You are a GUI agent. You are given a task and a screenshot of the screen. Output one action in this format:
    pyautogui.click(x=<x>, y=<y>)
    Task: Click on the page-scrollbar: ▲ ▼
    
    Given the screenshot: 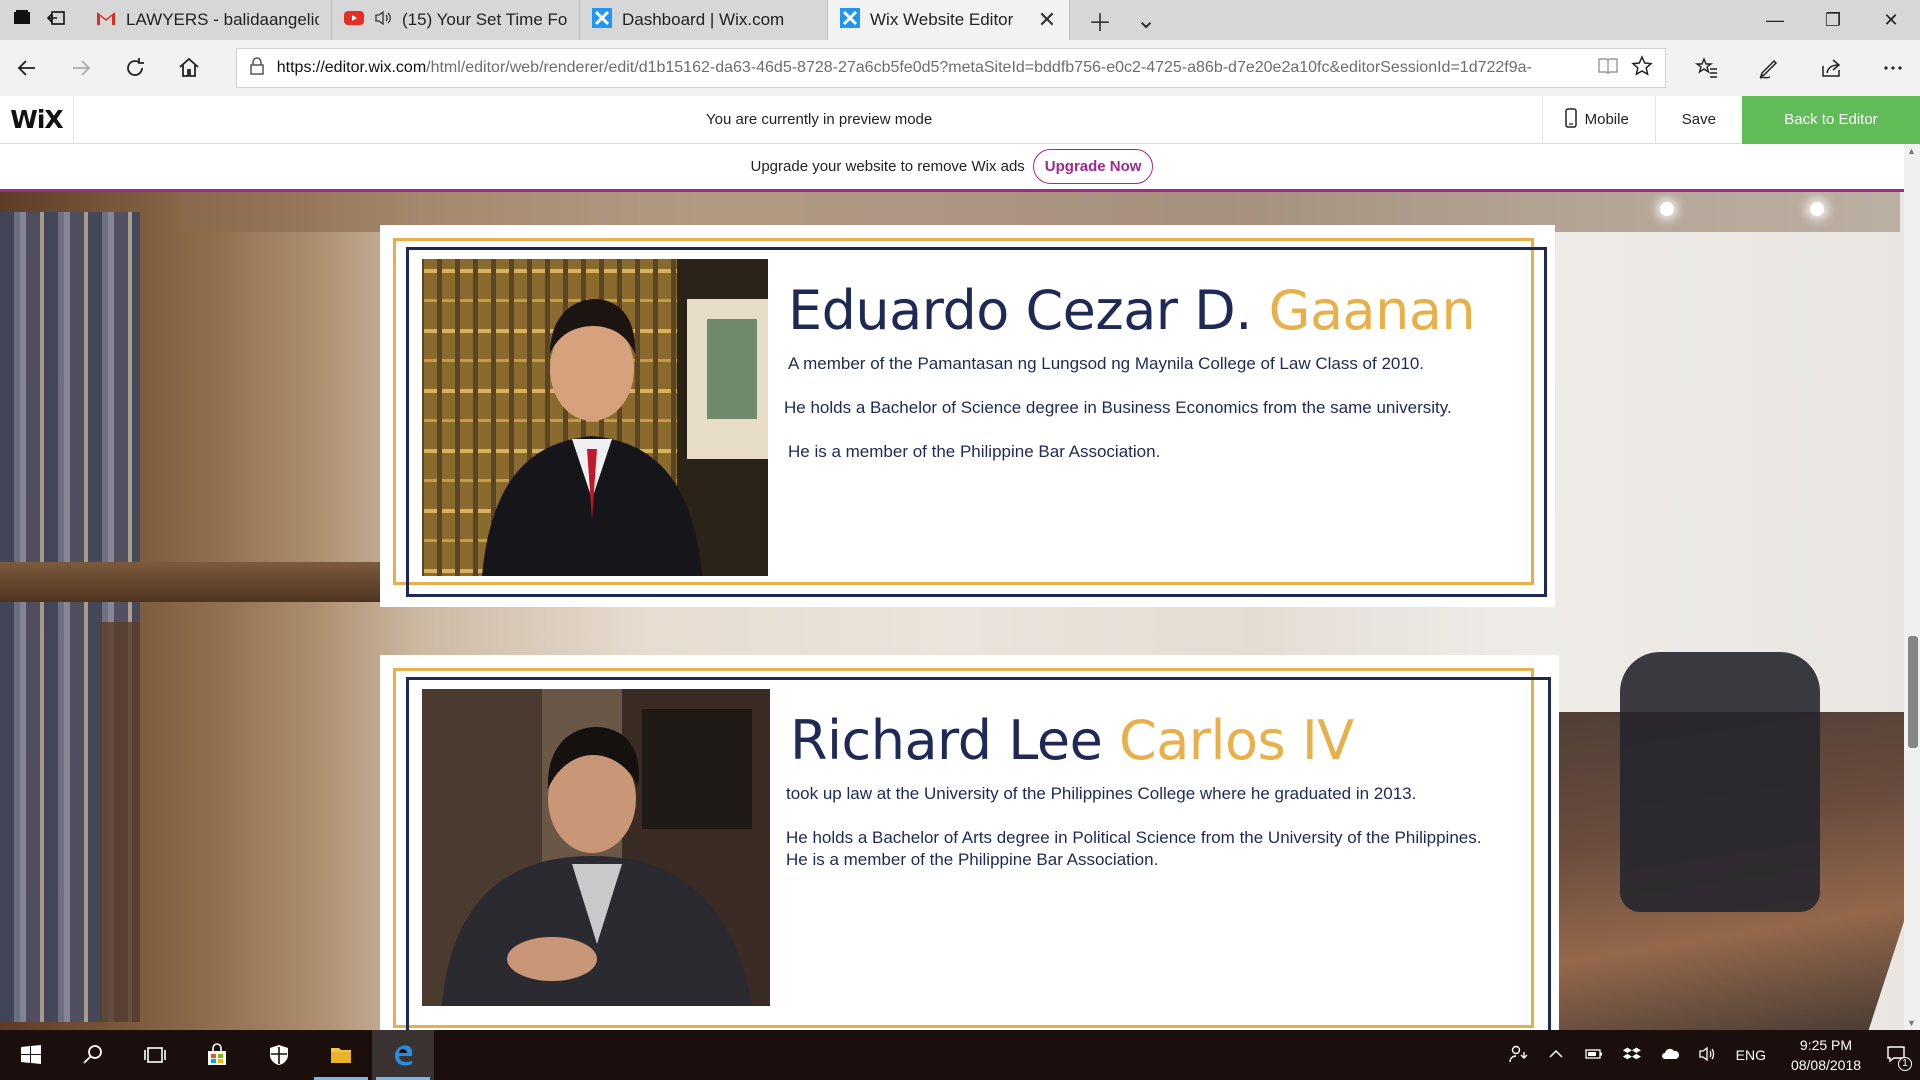 What is the action you would take?
    pyautogui.click(x=1912, y=587)
    